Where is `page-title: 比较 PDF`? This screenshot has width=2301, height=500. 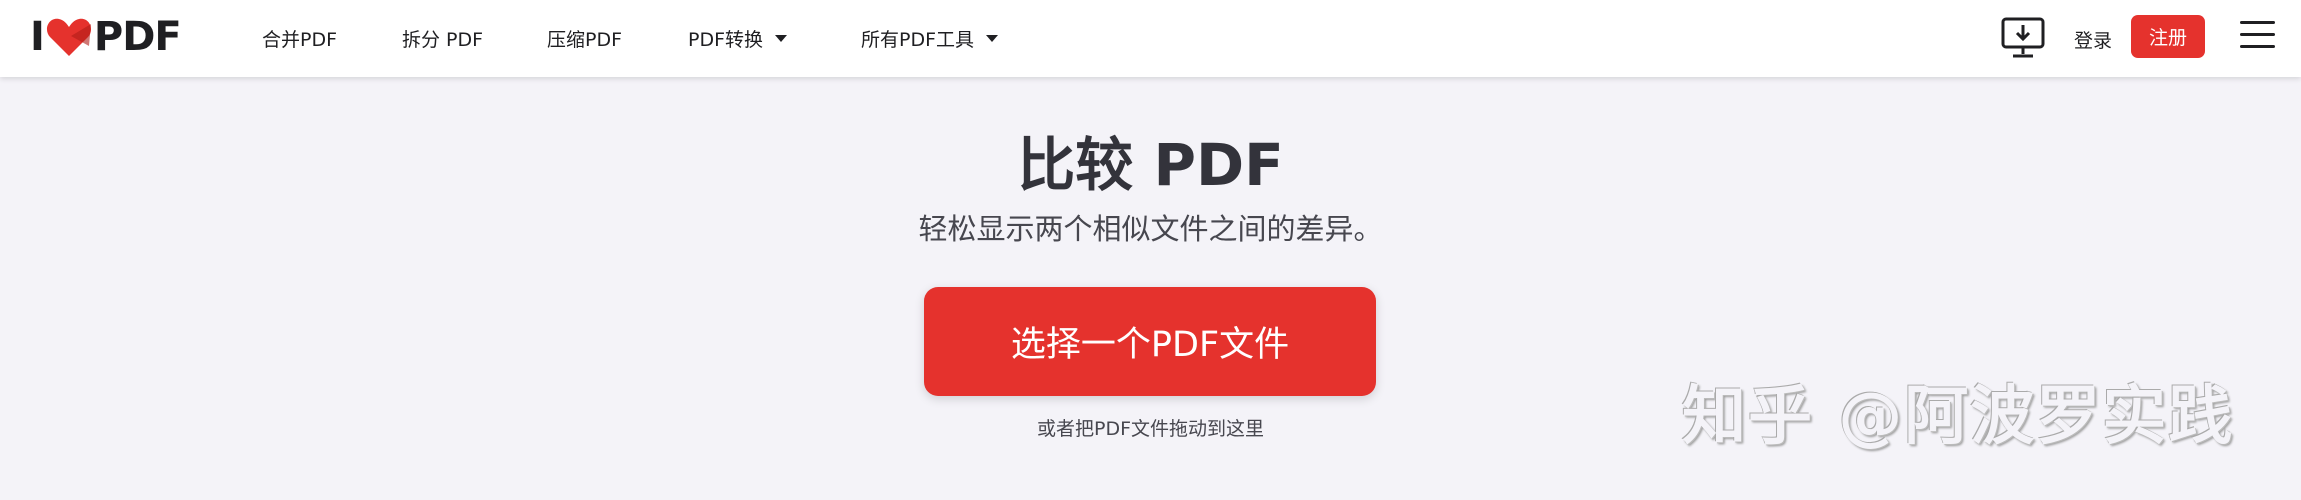 page-title: 比较 PDF is located at coordinates (1150, 165).